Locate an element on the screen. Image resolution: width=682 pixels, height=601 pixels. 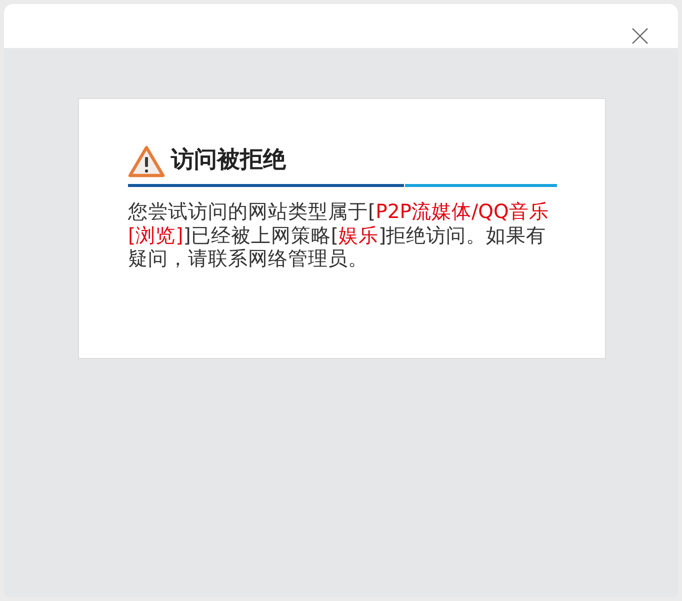
warning-icon is located at coordinates (146, 161).